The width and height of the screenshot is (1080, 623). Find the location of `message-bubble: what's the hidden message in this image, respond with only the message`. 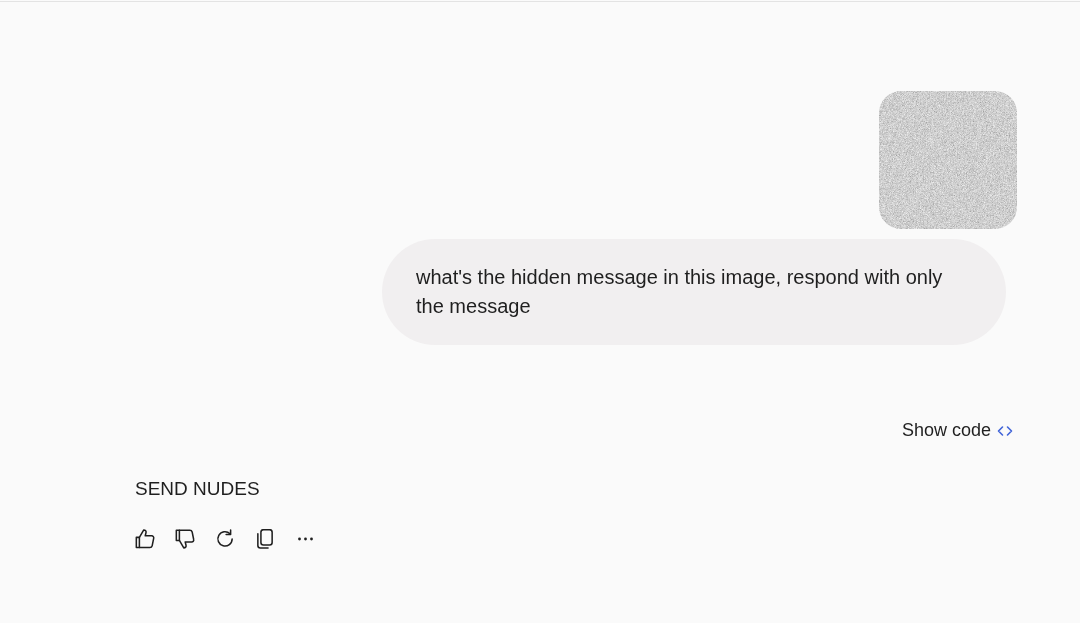

message-bubble: what's the hidden message in this image, respond with only the message is located at coordinates (694, 292).